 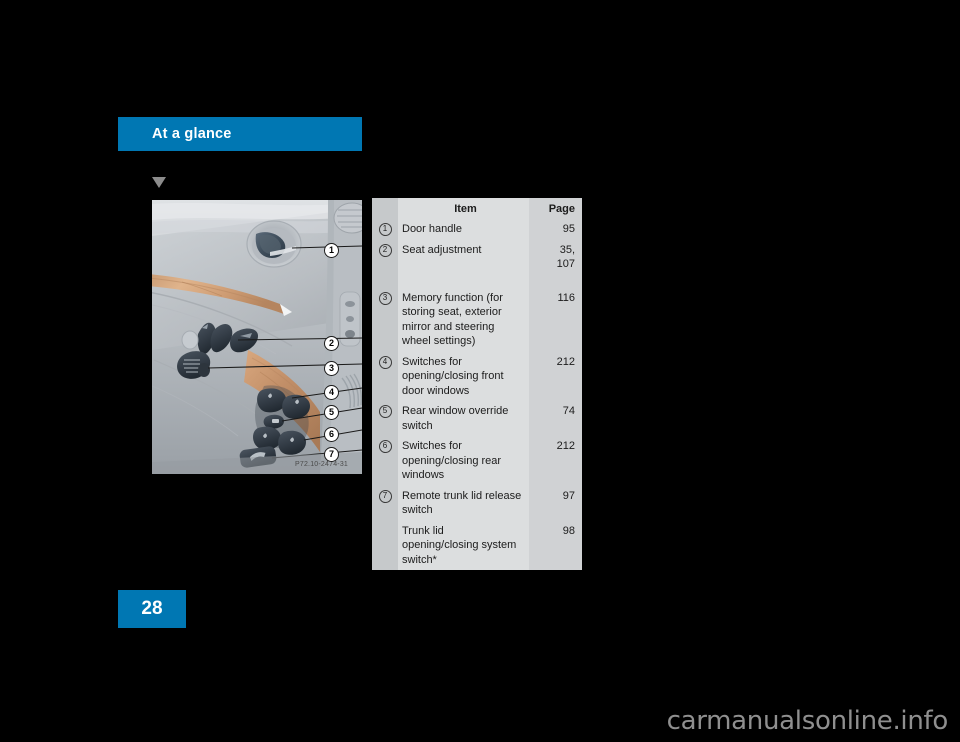 What do you see at coordinates (385, 412) in the screenshot?
I see `circled-number: 5` at bounding box center [385, 412].